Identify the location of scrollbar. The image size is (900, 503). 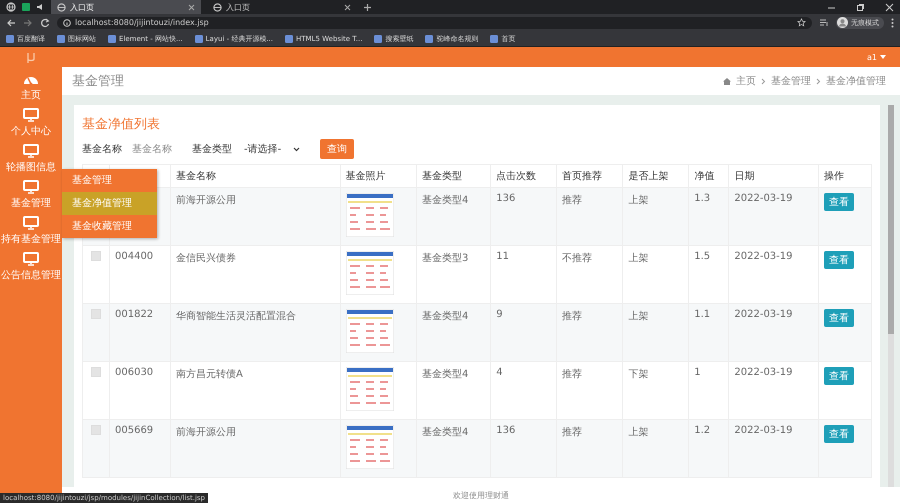
(891, 296).